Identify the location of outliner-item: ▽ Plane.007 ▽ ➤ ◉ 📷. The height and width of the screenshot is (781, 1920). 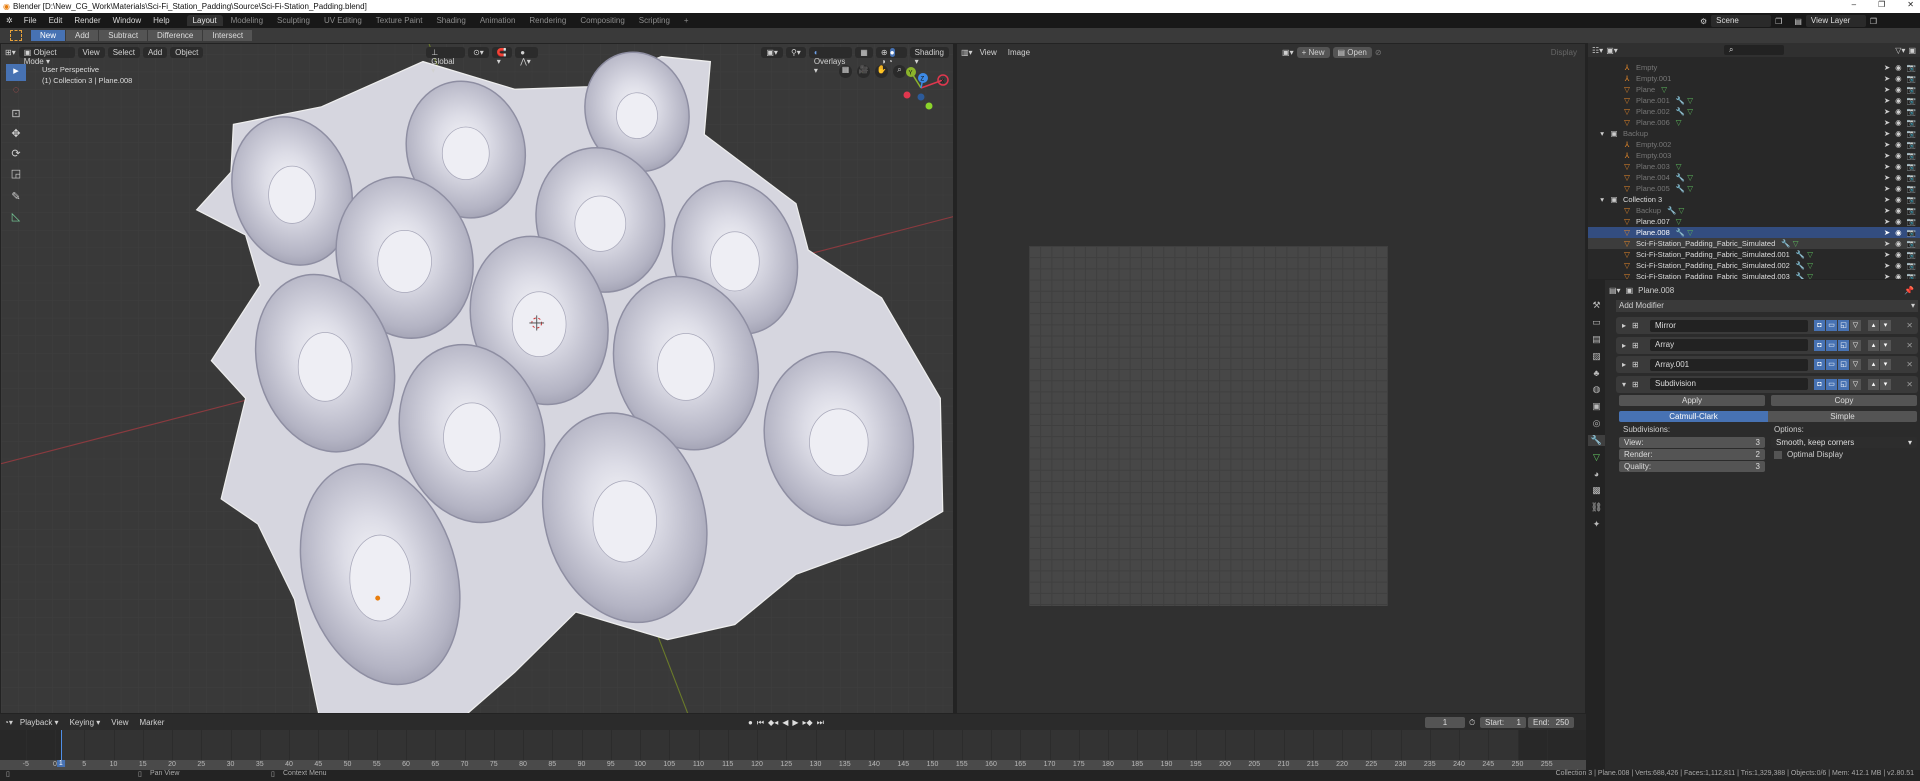
(1754, 221).